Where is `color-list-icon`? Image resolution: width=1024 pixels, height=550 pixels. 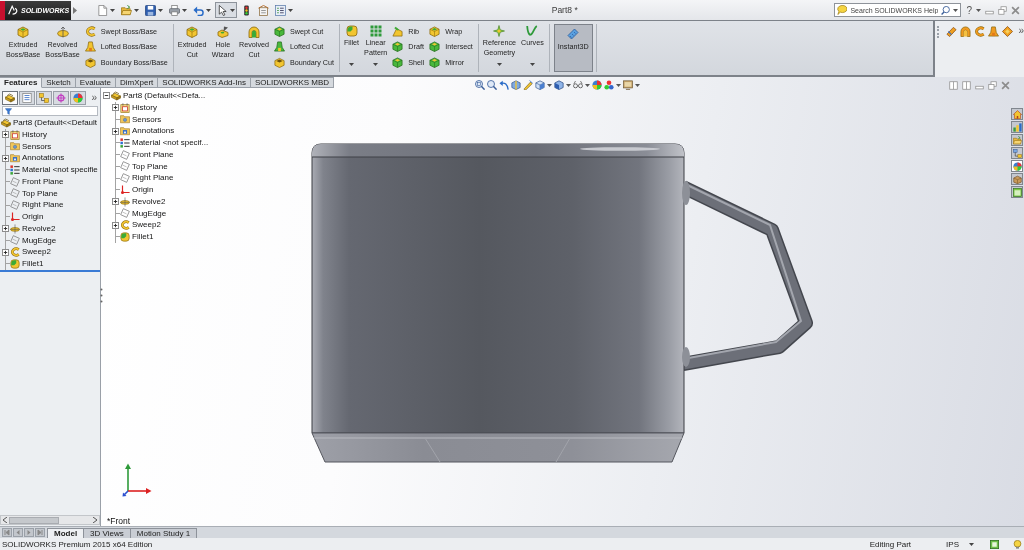 color-list-icon is located at coordinates (15, 169).